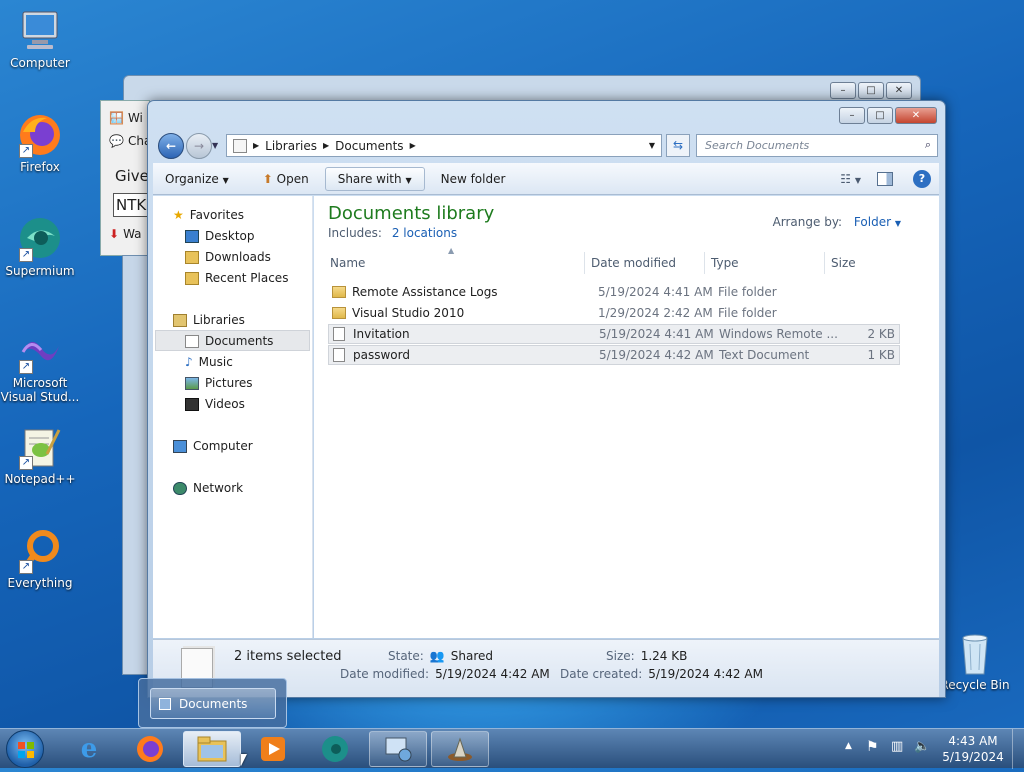  I want to click on nav-music: ♪ Music, so click(209, 362).